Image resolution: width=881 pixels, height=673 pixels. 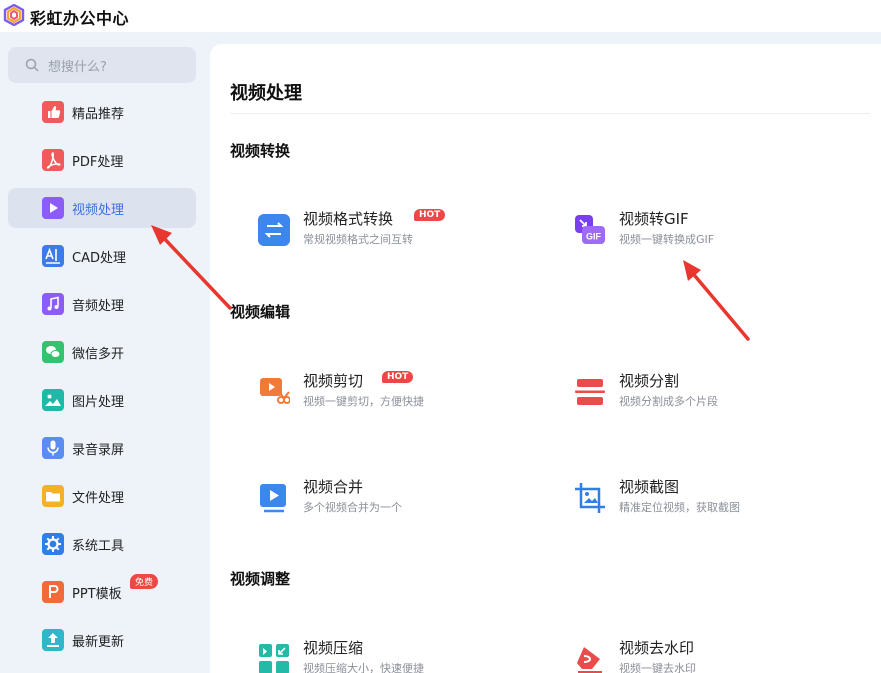 I want to click on sidebar-item-pdf: PDF处理, so click(x=102, y=160).